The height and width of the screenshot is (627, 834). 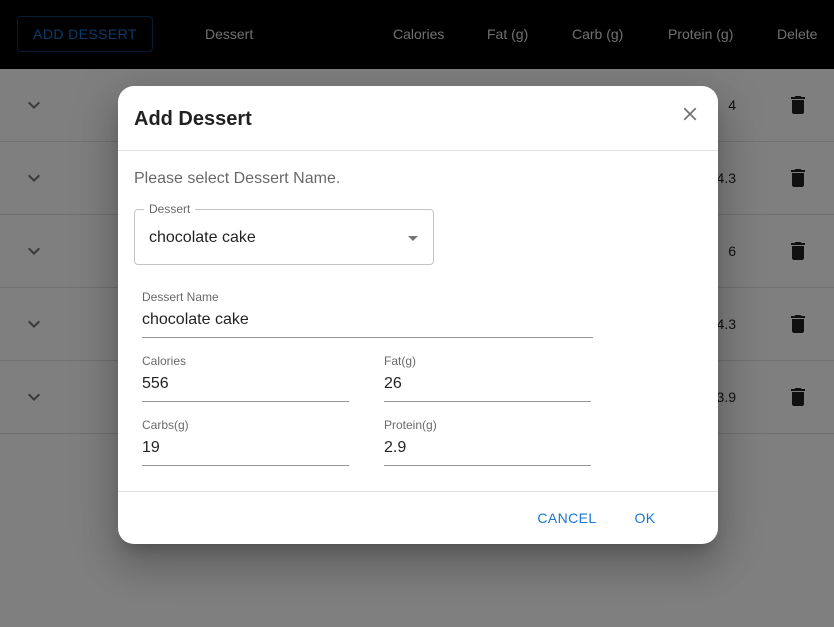 I want to click on dessert-name-label: Dessert Name, so click(x=180, y=297).